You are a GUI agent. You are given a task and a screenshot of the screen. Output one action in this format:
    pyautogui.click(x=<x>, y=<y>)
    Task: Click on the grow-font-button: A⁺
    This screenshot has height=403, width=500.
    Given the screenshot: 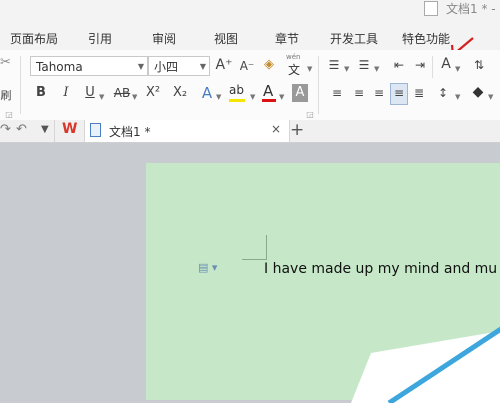 What is the action you would take?
    pyautogui.click(x=224, y=65)
    